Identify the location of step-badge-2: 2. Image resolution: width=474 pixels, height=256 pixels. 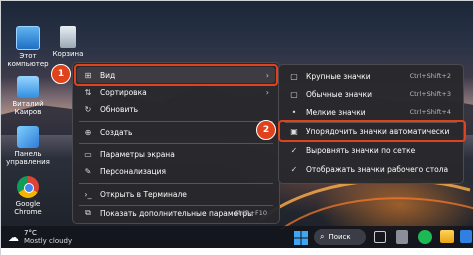
(266, 130).